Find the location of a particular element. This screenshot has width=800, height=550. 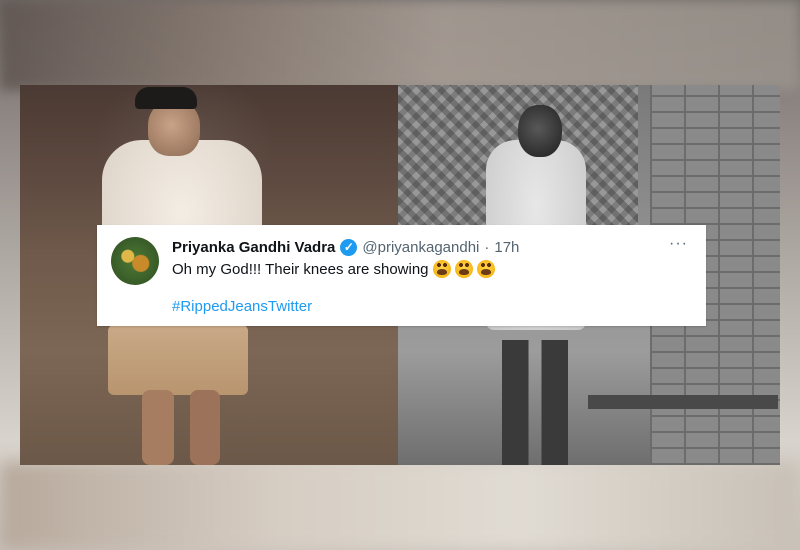

tweet-body: Oh my God!!! Their knees are showing is located at coordinates (300, 269).